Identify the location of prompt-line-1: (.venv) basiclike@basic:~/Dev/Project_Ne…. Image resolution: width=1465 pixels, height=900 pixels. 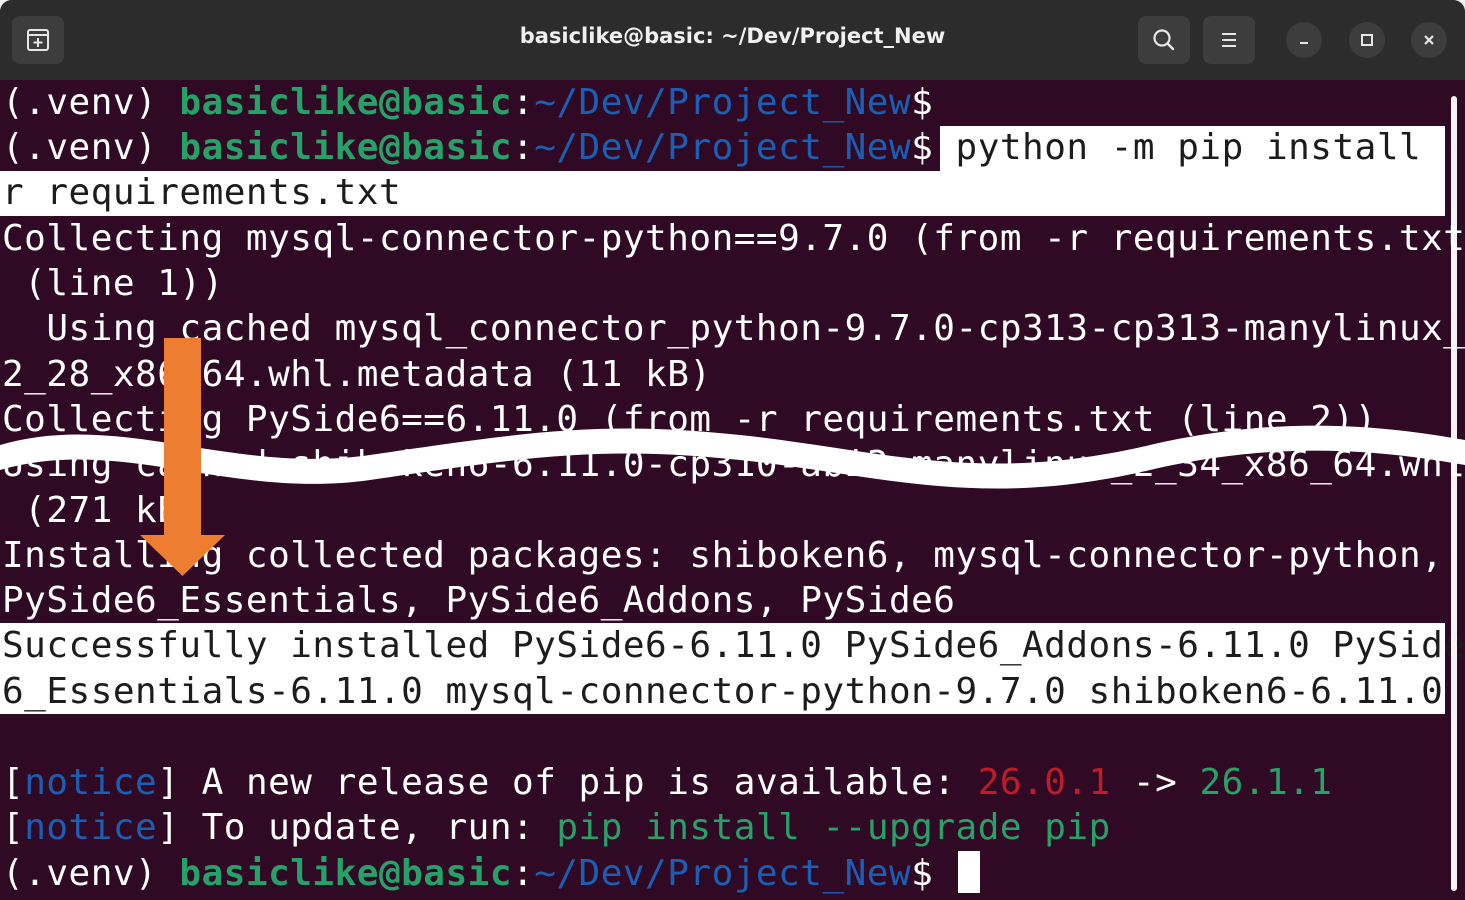
(467, 102).